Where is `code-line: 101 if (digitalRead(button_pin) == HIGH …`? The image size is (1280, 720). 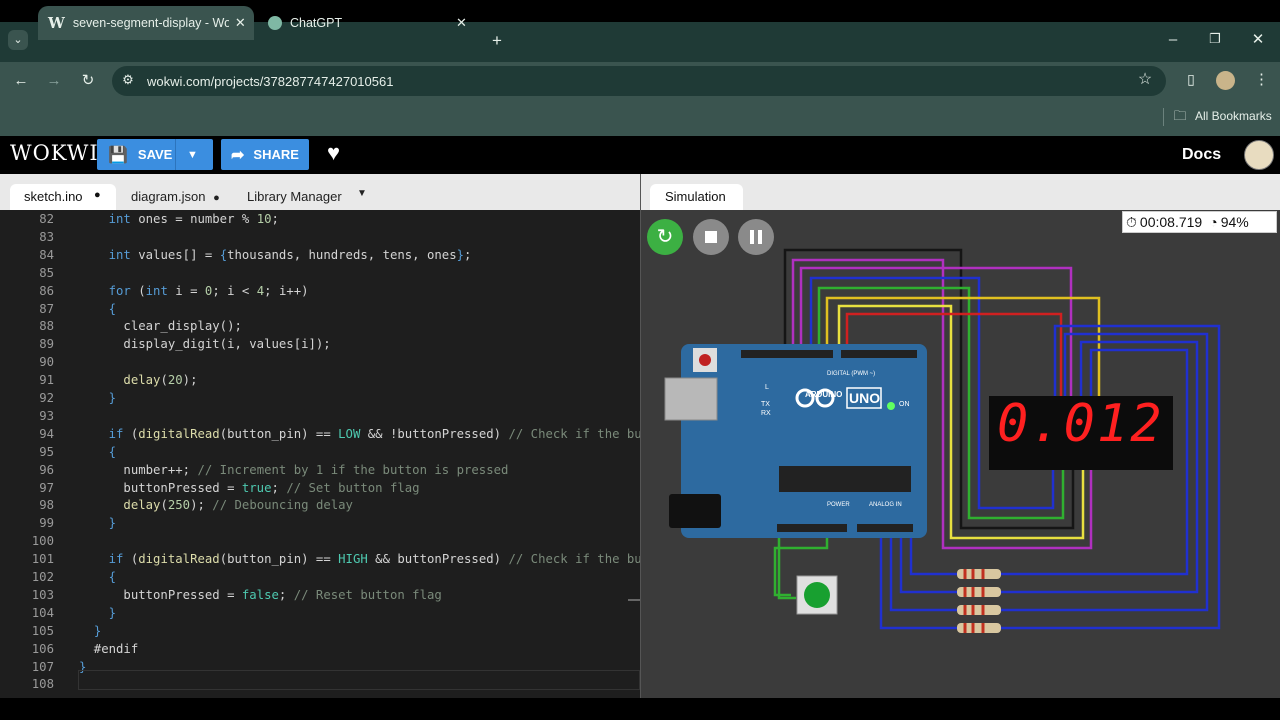 code-line: 101 if (digitalRead(button_pin) == HIGH … is located at coordinates (320, 559).